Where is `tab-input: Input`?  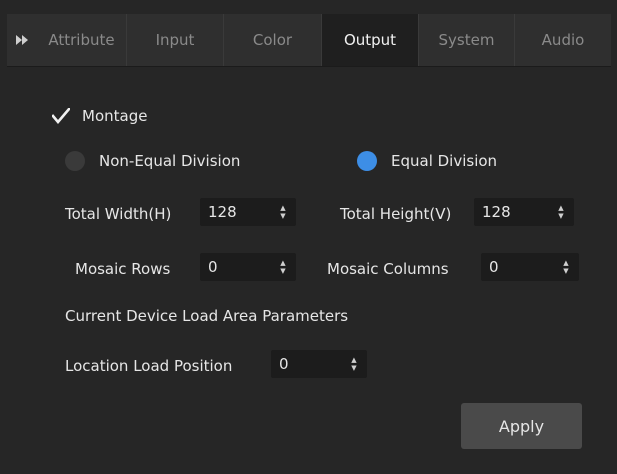 tab-input: Input is located at coordinates (175, 40).